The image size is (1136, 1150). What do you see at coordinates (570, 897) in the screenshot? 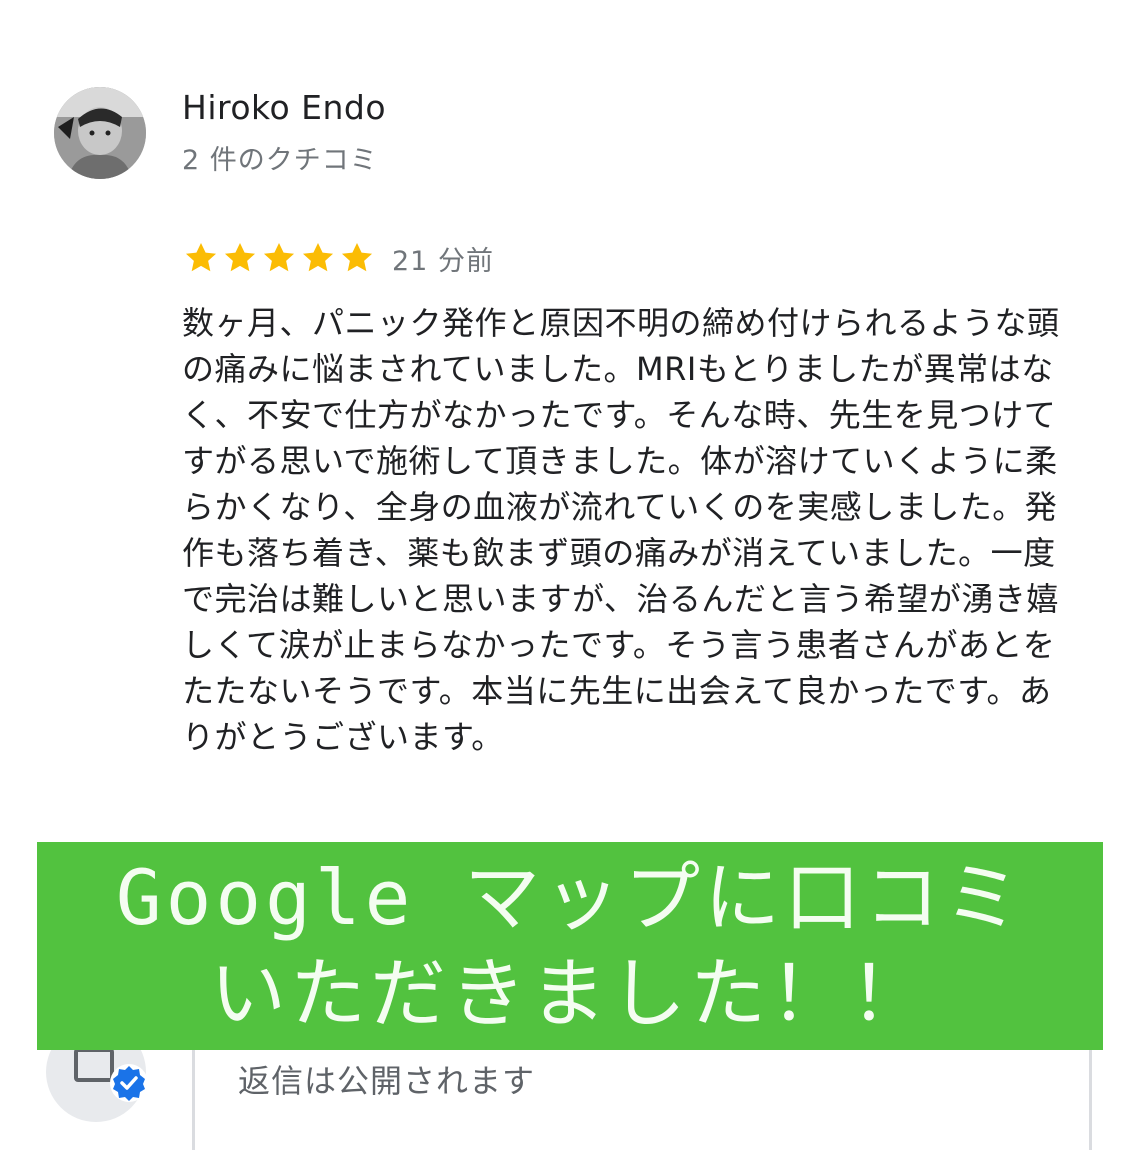
I see `banner-line-1: Google マップに口コミ` at bounding box center [570, 897].